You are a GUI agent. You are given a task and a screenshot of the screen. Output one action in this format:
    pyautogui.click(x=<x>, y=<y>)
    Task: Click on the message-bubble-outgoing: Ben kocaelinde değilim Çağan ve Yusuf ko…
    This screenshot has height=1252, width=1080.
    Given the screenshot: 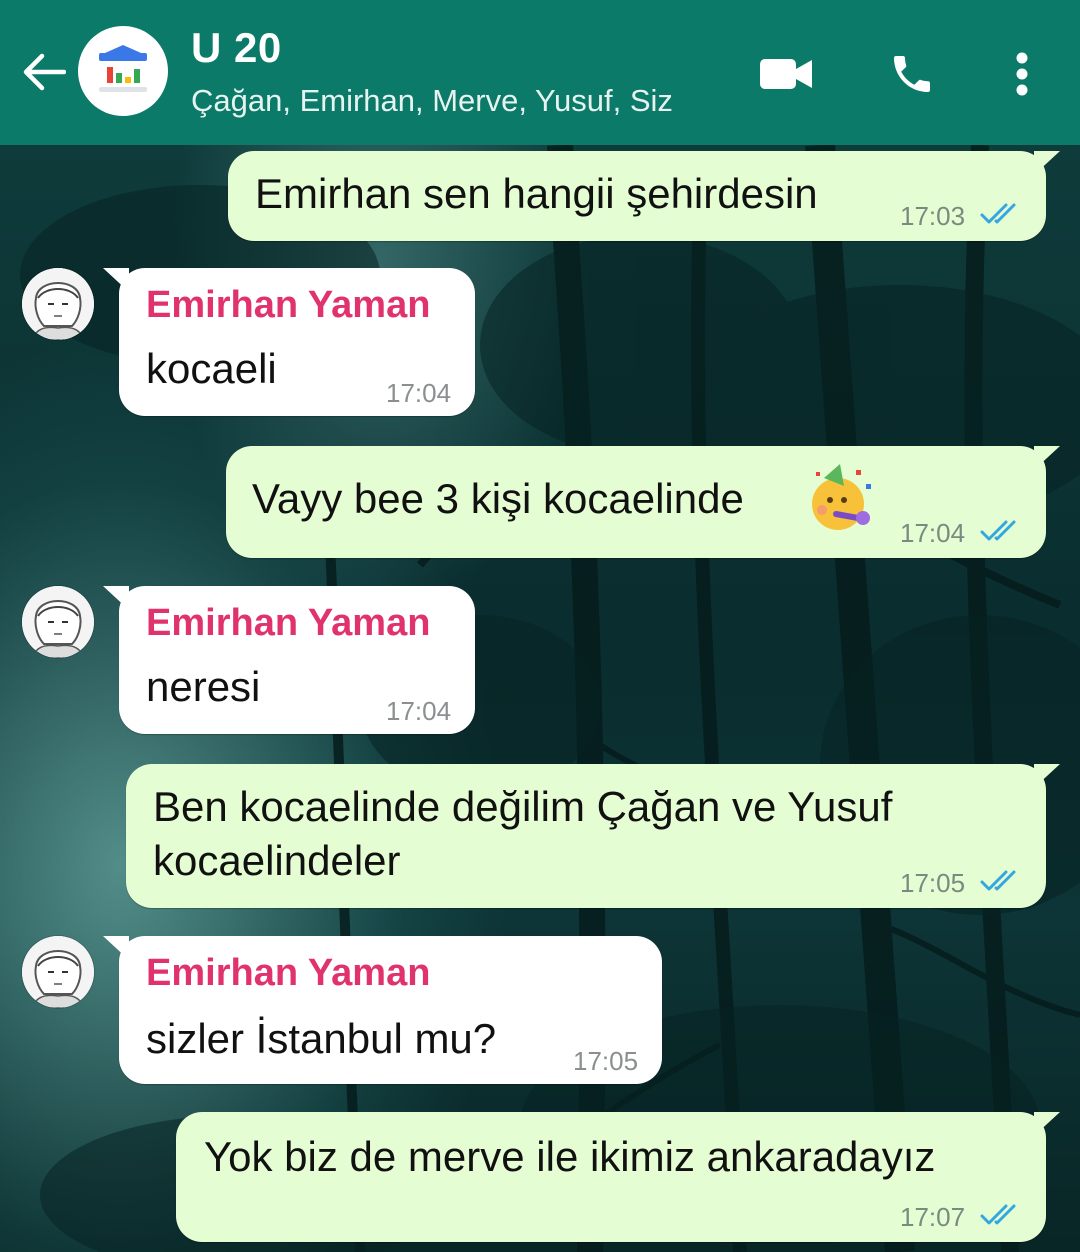 What is the action you would take?
    pyautogui.click(x=593, y=836)
    